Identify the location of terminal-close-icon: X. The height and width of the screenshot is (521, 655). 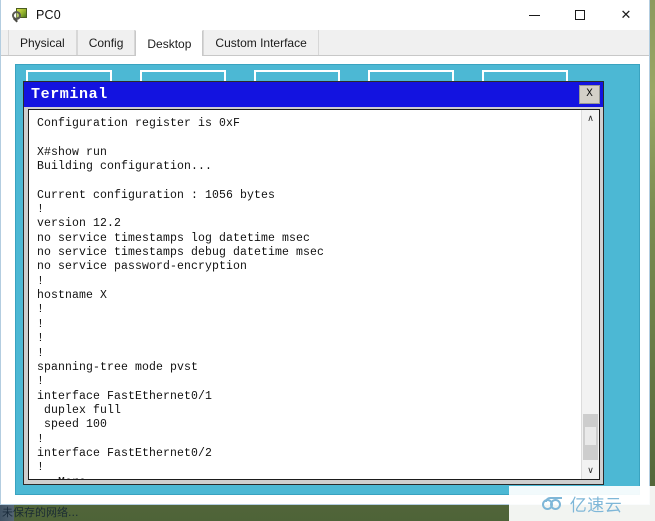
(589, 94).